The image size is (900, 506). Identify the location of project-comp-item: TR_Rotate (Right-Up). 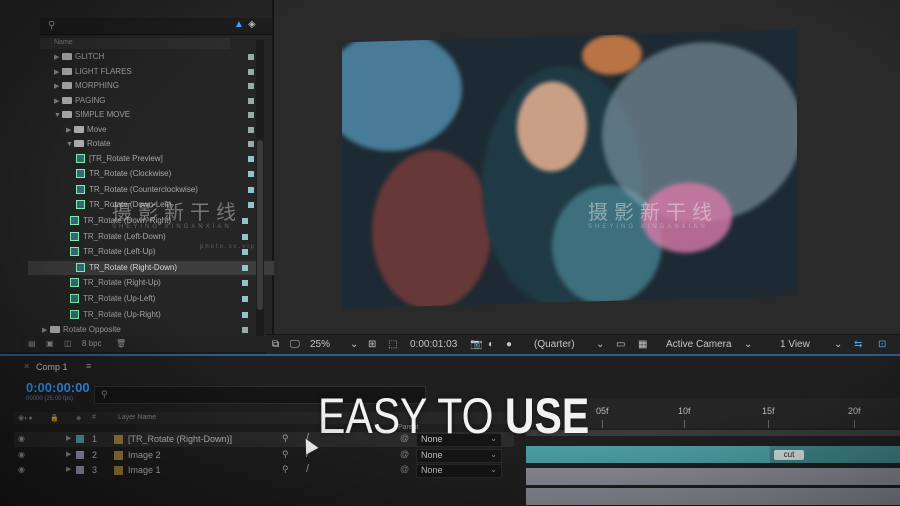
(115, 283).